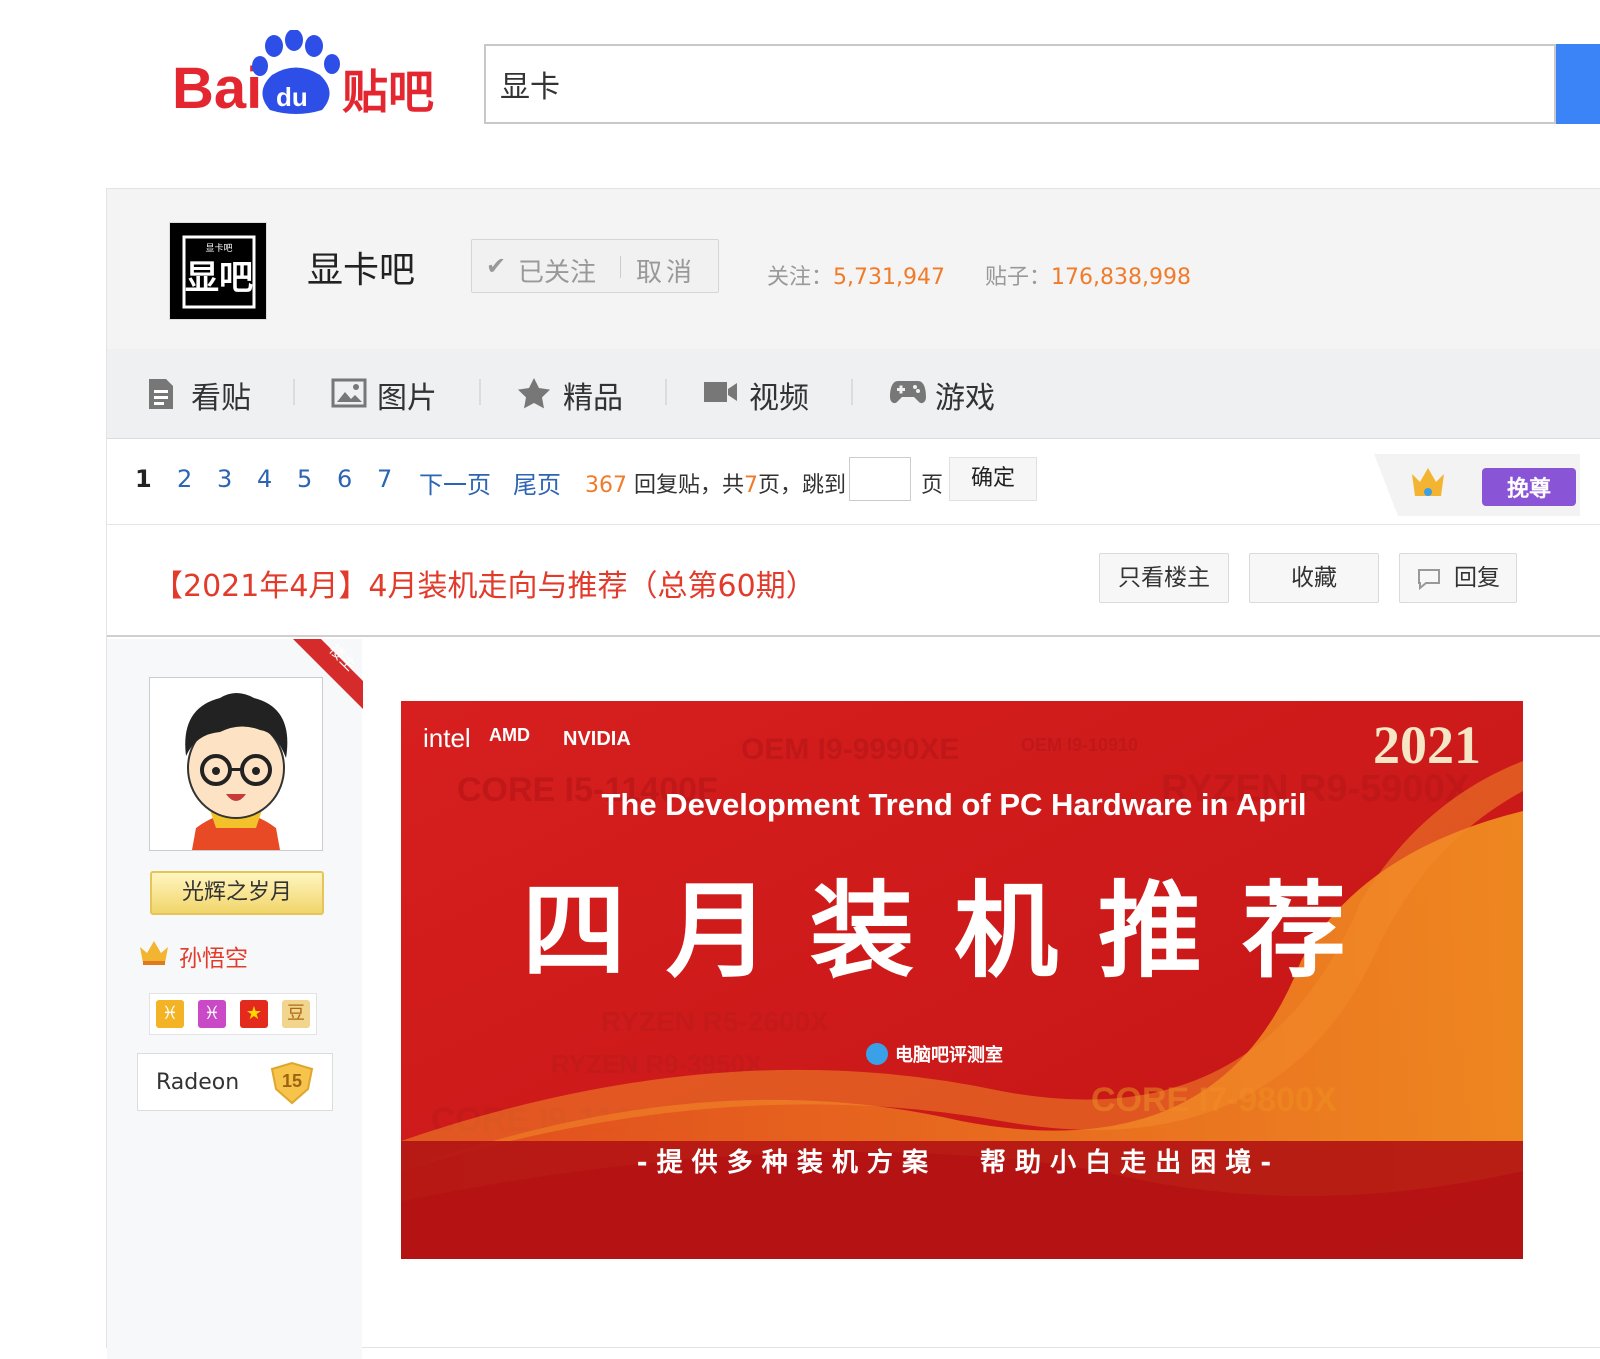 The height and width of the screenshot is (1359, 1600). Describe the element at coordinates (237, 893) in the screenshot. I see `honor-badge: 光辉之岁月` at that location.